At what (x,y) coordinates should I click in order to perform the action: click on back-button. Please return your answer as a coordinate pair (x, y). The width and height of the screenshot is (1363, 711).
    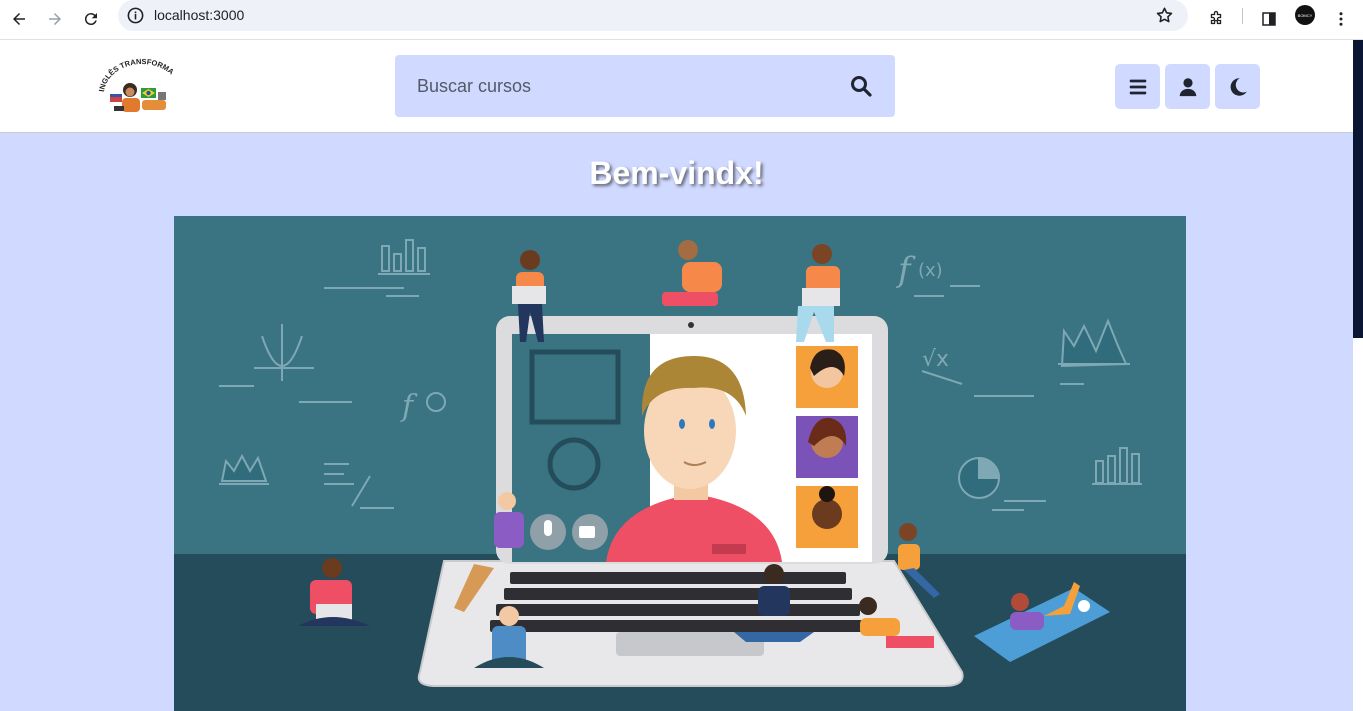
    Looking at the image, I should click on (19, 19).